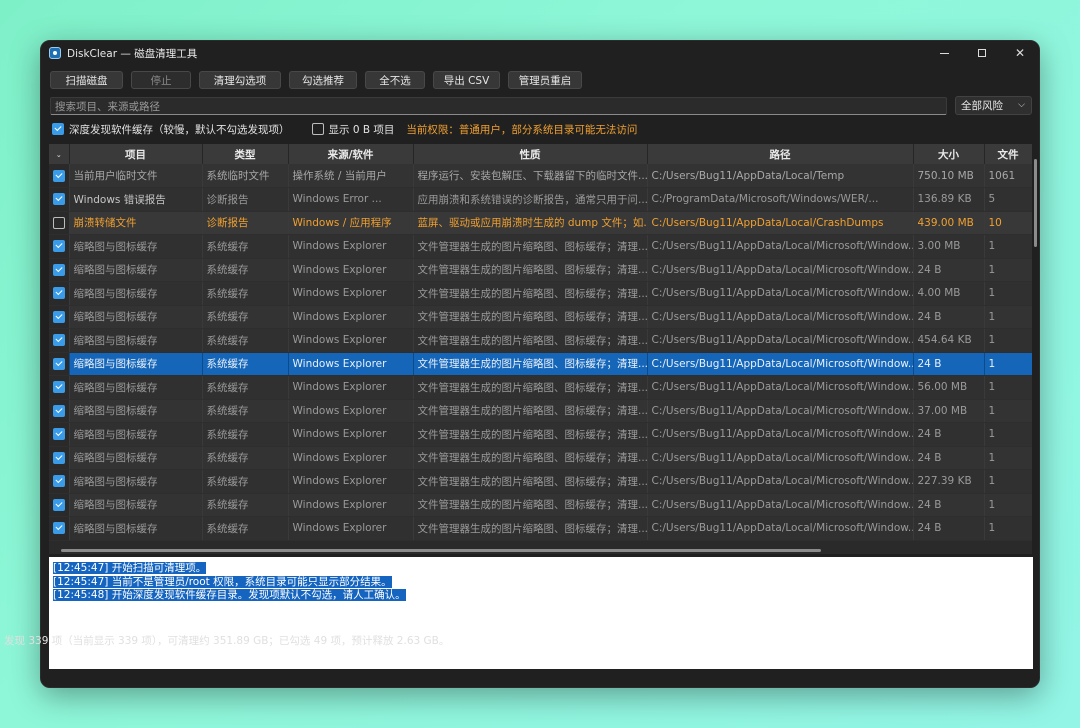  I want to click on stop-button: 停止, so click(161, 80).